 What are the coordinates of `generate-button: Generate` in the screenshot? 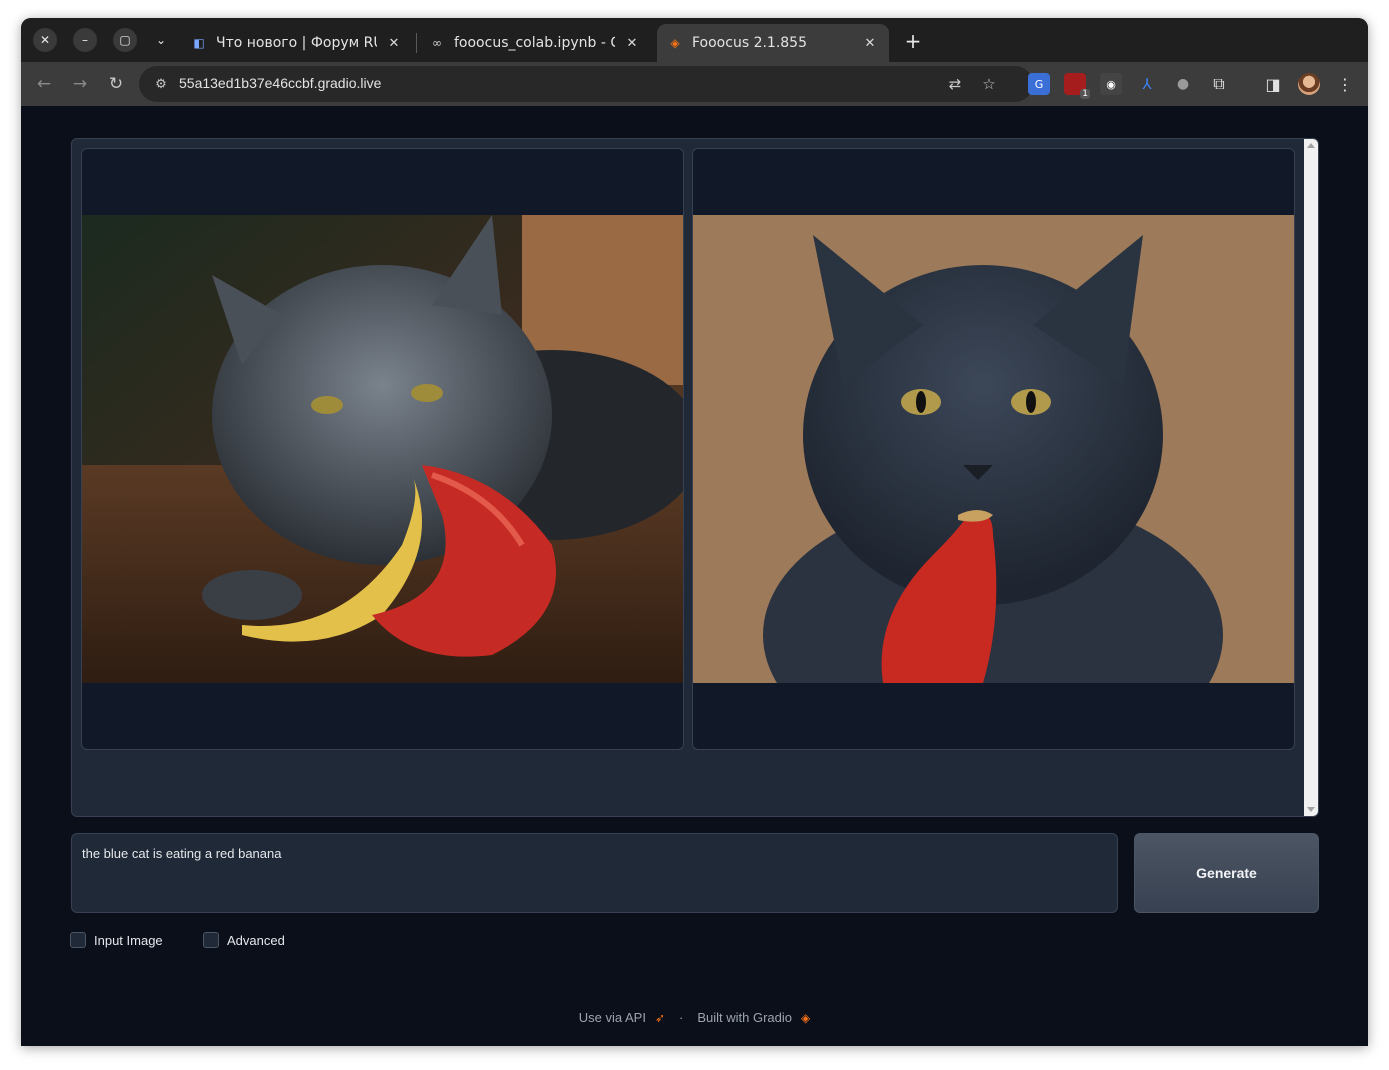 It's located at (1226, 873).